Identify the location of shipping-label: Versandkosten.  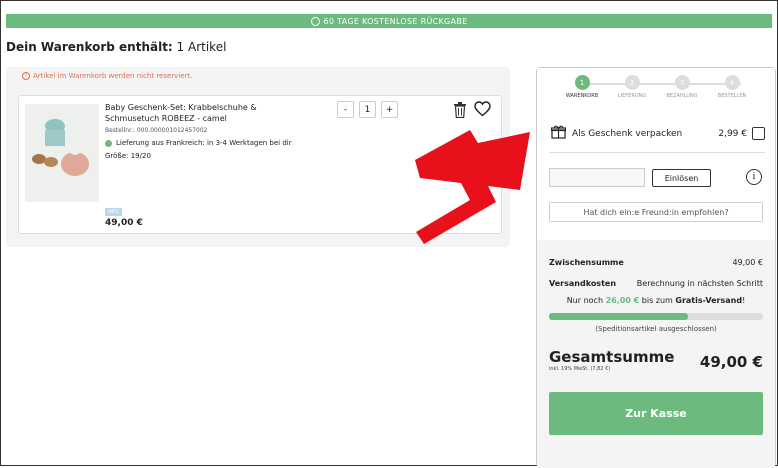
(583, 283).